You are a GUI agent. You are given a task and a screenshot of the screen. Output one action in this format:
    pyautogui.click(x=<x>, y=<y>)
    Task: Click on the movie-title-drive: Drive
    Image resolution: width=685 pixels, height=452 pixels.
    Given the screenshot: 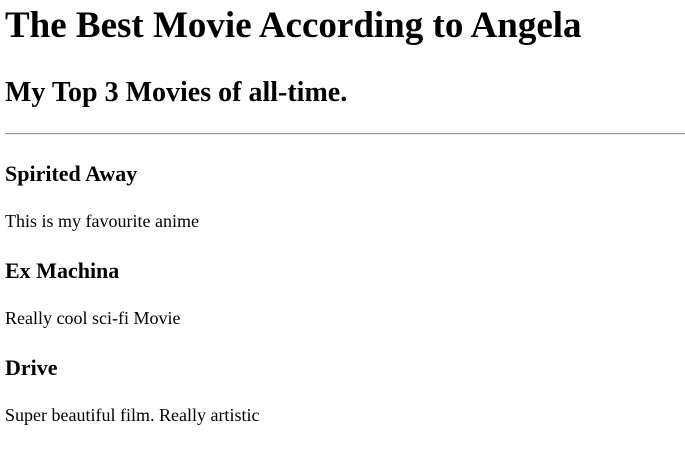 What is the action you would take?
    pyautogui.click(x=31, y=367)
    